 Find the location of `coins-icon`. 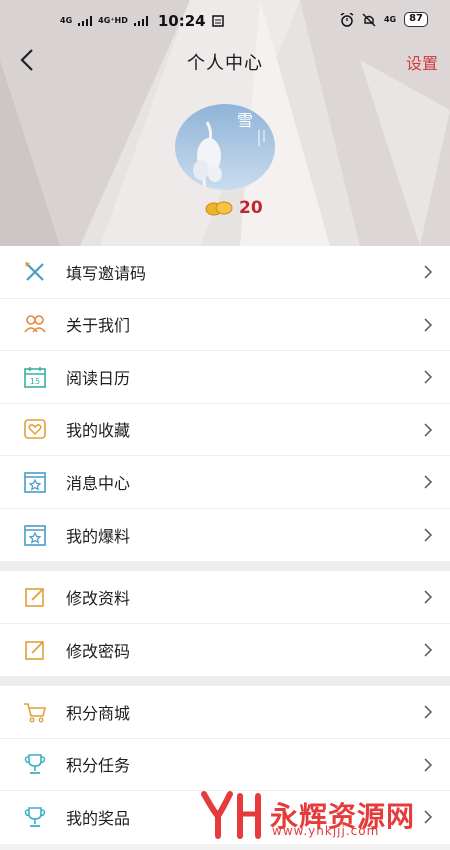

coins-icon is located at coordinates (219, 208).